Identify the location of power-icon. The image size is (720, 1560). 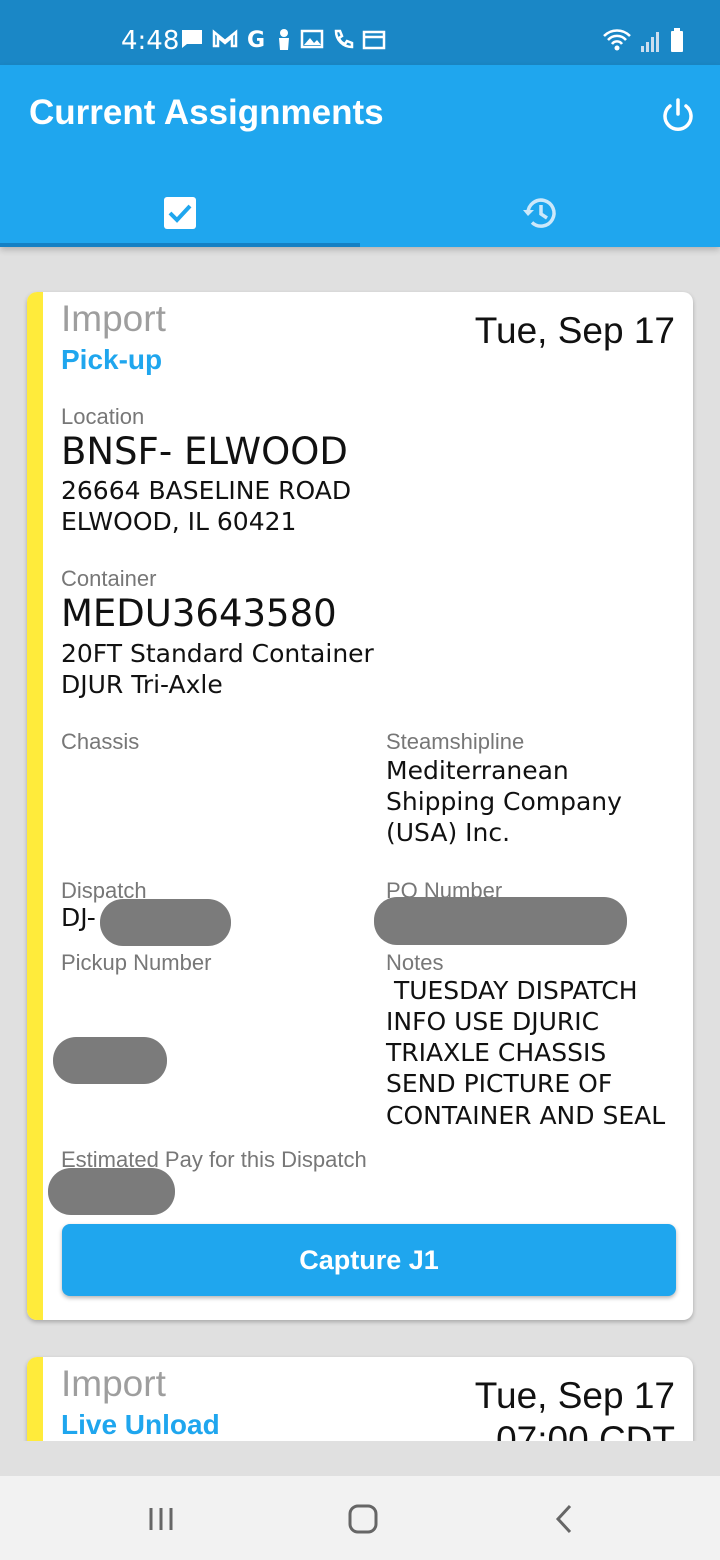
(678, 115).